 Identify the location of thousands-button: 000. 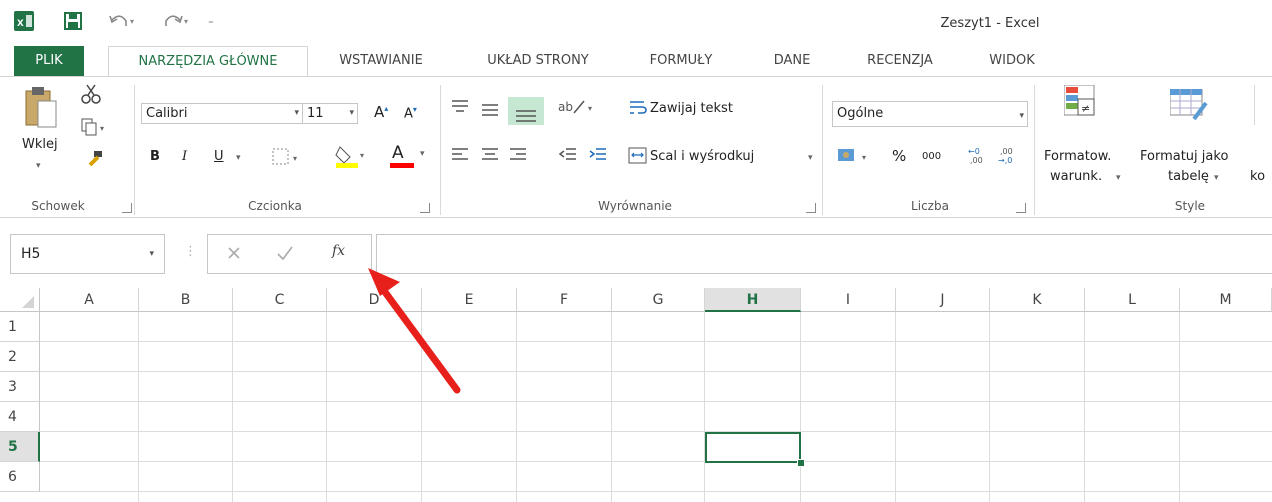
(931, 156).